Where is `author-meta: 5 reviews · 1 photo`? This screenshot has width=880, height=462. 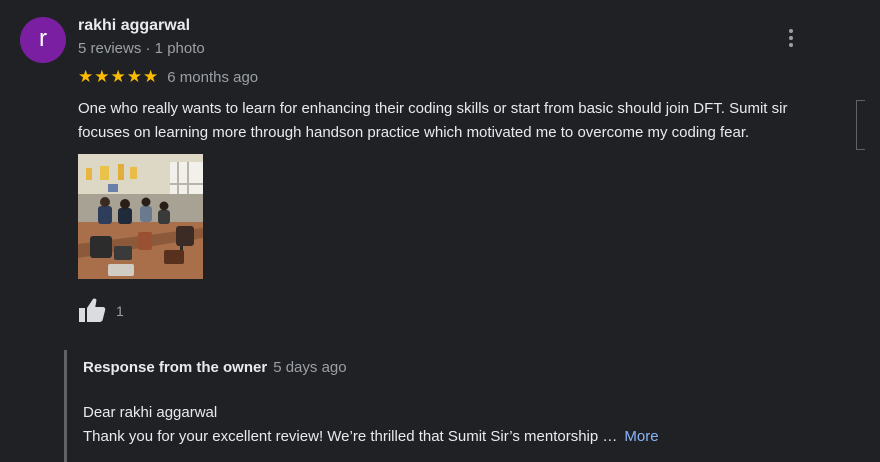 author-meta: 5 reviews · 1 photo is located at coordinates (141, 48).